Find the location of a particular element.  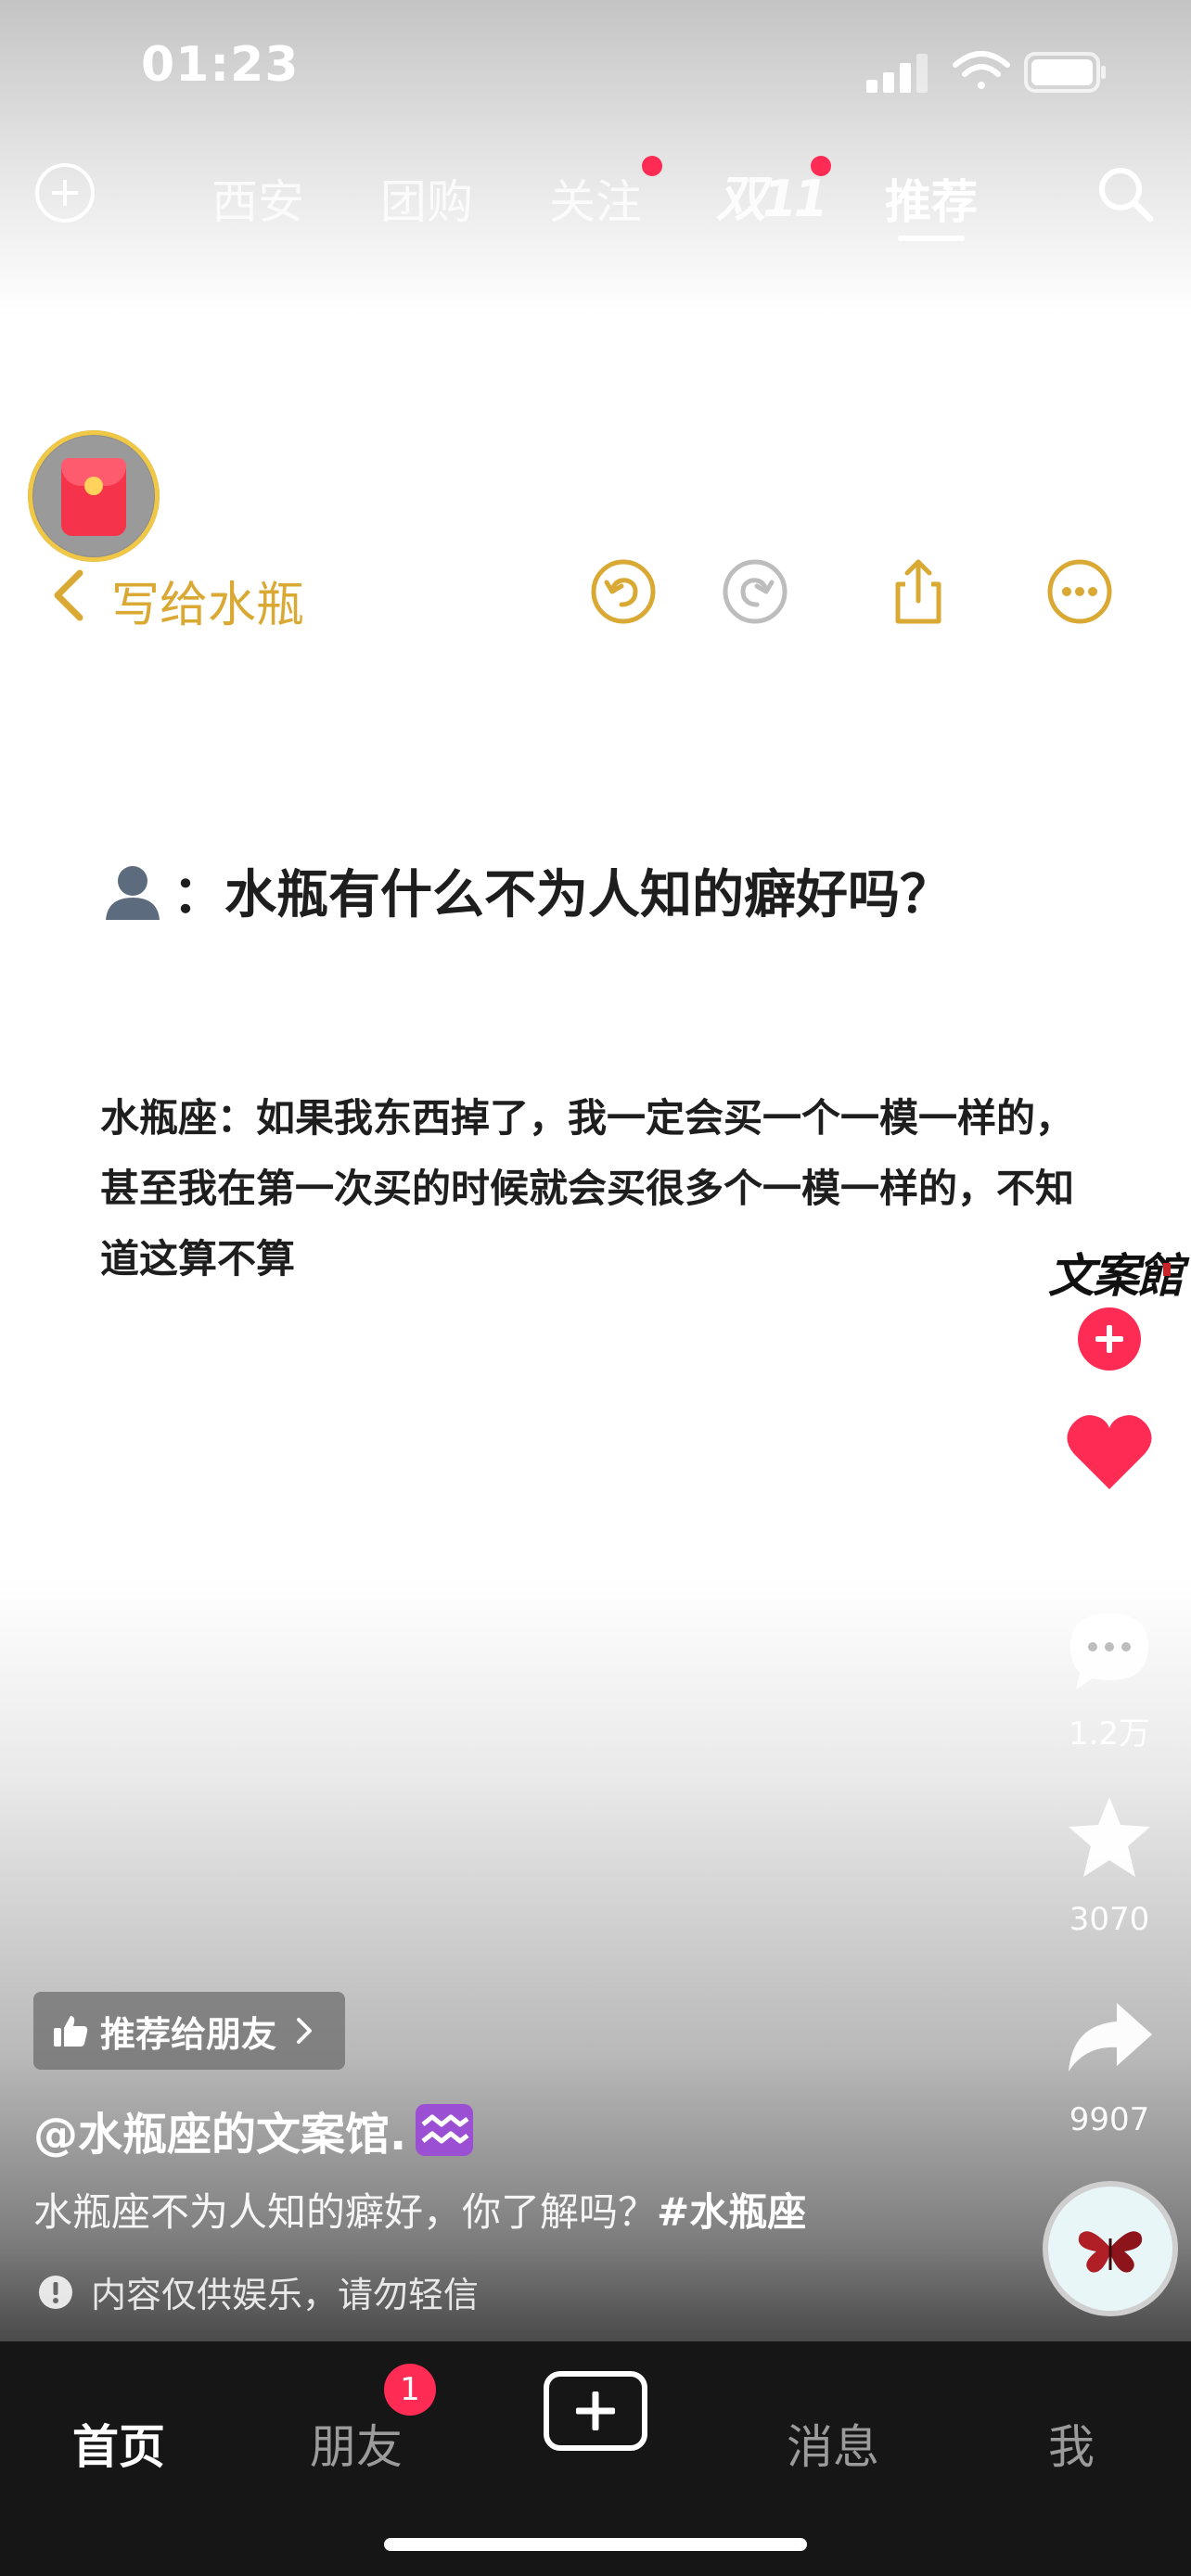

double11-notification-dot is located at coordinates (821, 166).